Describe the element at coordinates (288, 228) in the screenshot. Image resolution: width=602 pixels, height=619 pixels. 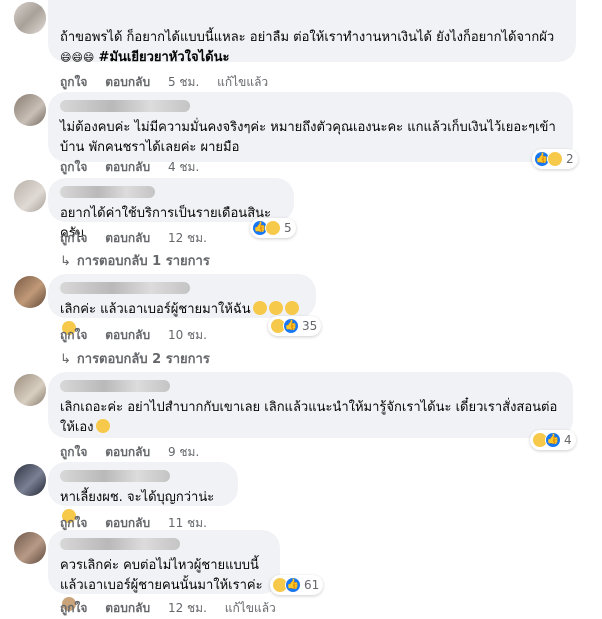
I see `reaction-count: 5` at that location.